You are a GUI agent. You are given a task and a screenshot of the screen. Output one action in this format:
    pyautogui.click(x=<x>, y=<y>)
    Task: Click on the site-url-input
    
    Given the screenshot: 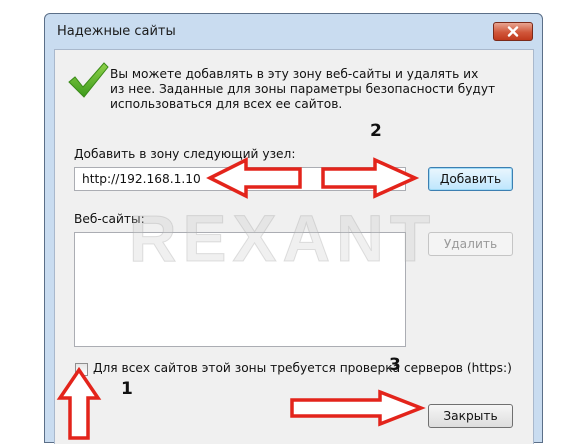 What is the action you would take?
    pyautogui.click(x=240, y=179)
    